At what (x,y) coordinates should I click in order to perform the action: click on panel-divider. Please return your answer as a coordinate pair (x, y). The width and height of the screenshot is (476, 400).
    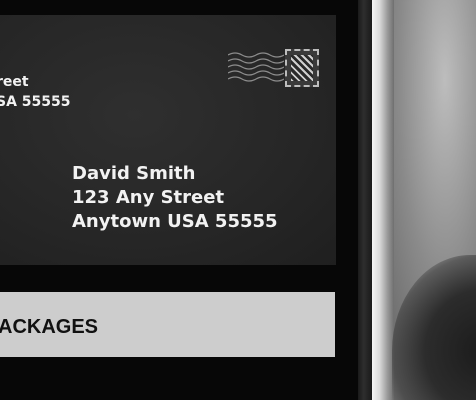
    Looking at the image, I should click on (365, 200).